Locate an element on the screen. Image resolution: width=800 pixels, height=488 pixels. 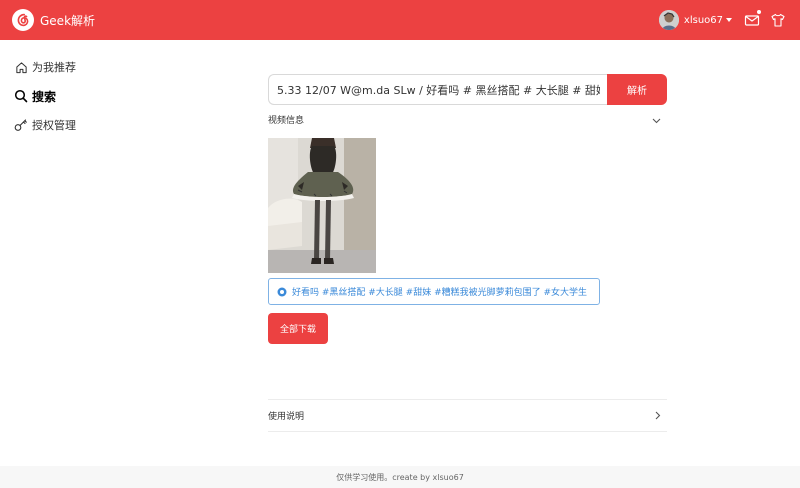
sidebar-item-label: 为我推荐 is located at coordinates (54, 67).